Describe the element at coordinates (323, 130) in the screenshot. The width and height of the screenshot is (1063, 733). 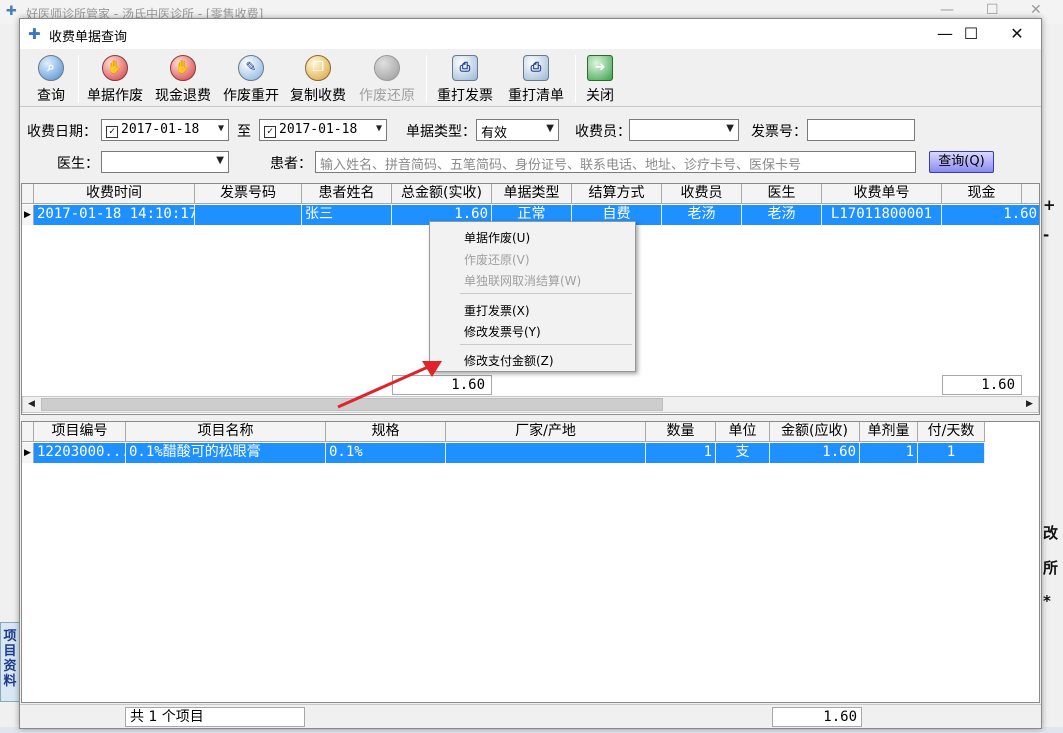
I see `date-to-picker: ✓ 2017-01-18 ▼` at that location.